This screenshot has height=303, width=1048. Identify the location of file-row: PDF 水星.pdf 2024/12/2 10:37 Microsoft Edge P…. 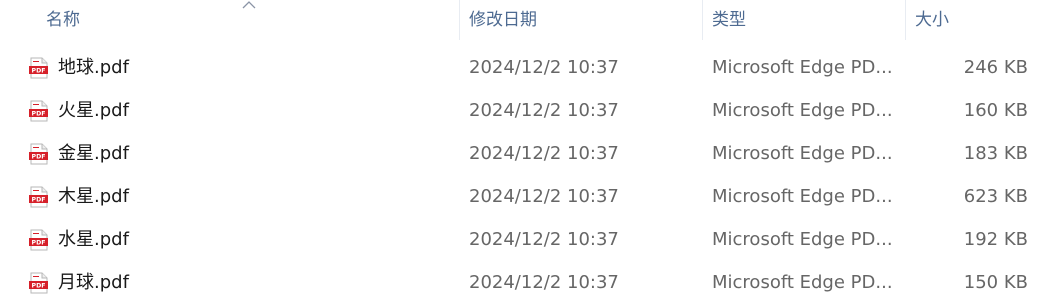
(524, 239).